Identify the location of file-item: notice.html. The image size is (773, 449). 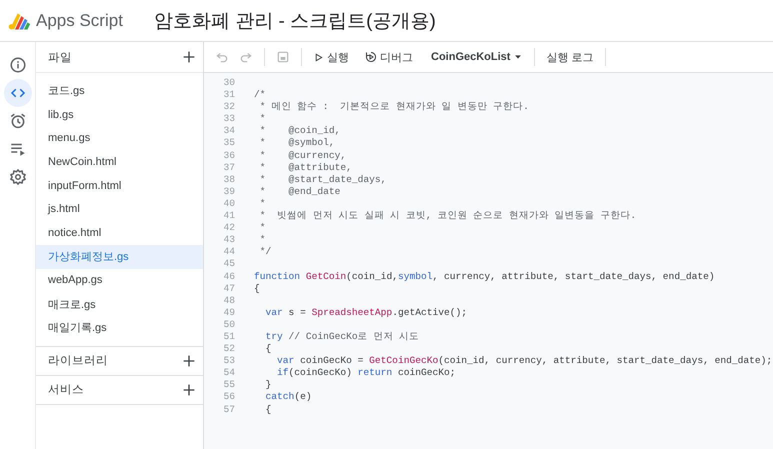
(119, 233).